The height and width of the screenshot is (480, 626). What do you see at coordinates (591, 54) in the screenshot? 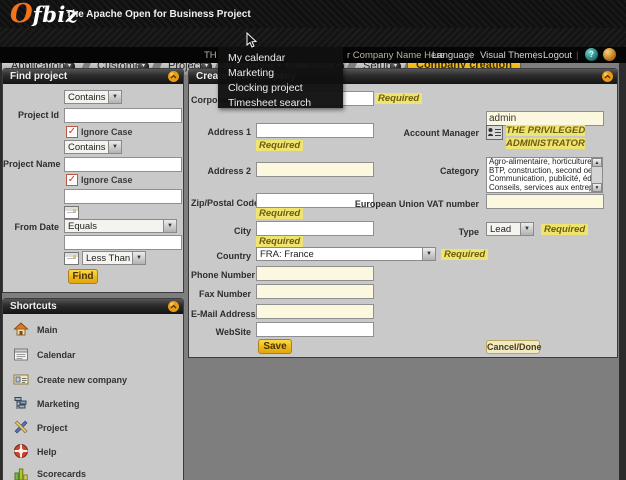
I see `help-icon: ?` at bounding box center [591, 54].